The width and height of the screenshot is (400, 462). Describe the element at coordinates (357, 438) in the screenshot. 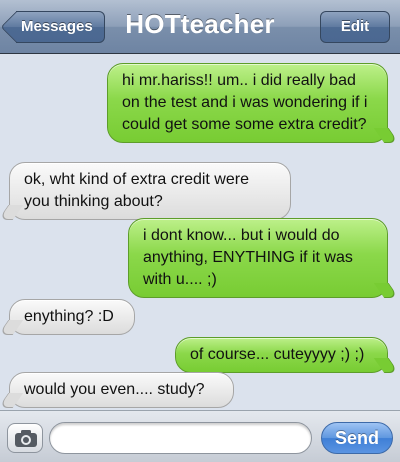

I see `send-button: Send` at that location.